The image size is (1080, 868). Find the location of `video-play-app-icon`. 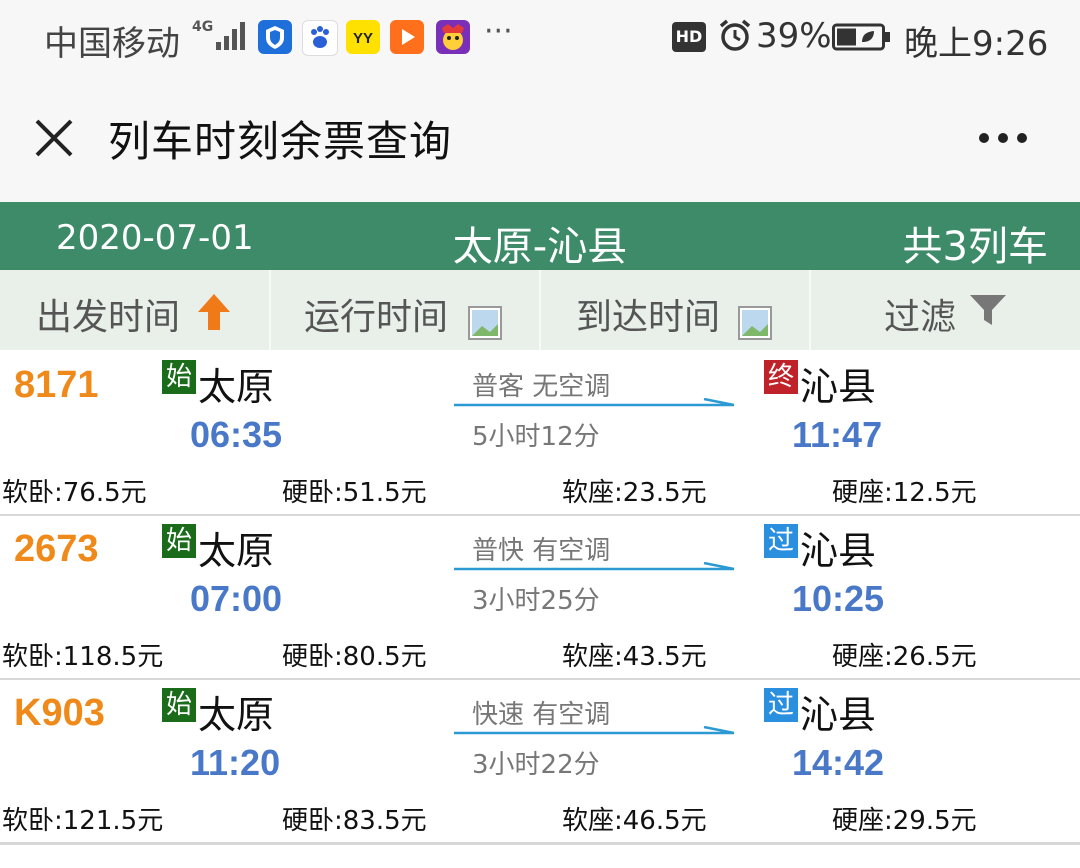

video-play-app-icon is located at coordinates (407, 37).